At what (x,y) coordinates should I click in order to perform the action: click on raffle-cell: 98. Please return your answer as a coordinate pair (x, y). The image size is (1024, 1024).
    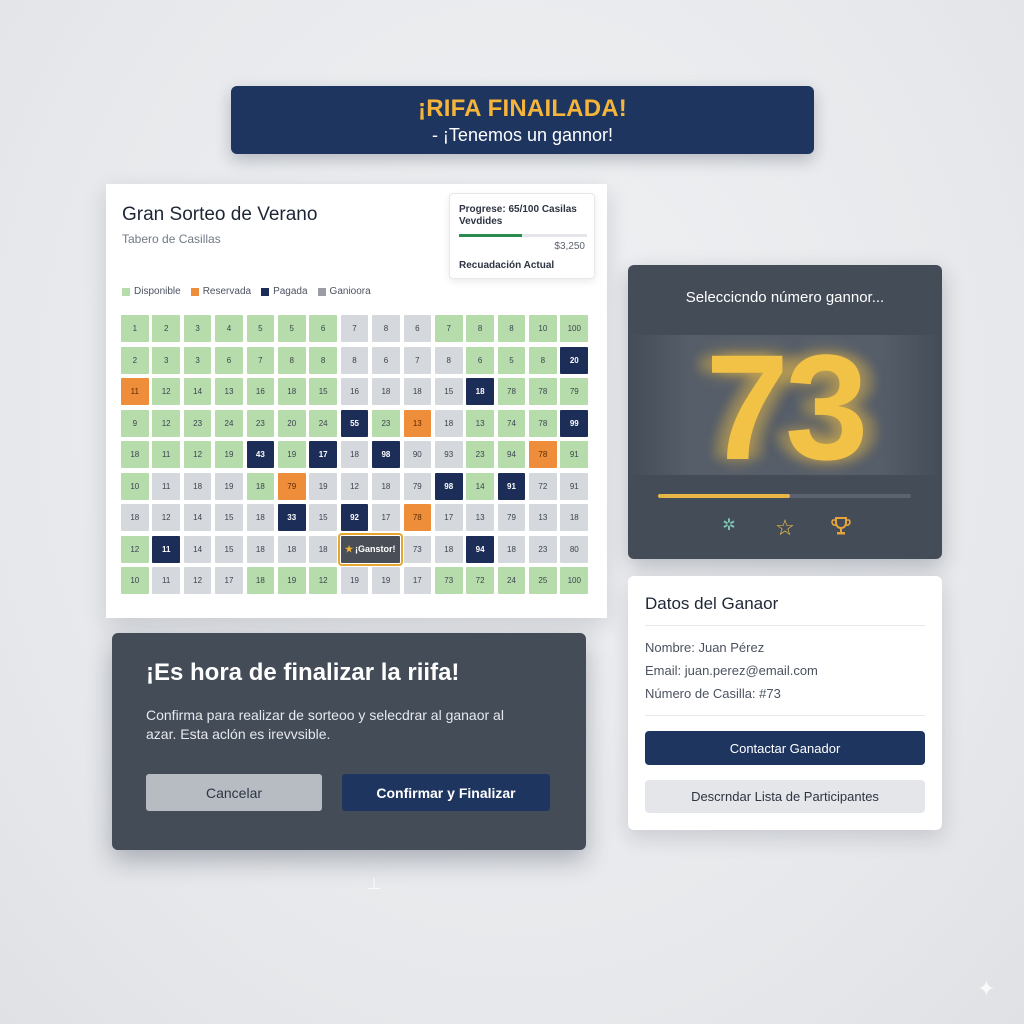
    Looking at the image, I should click on (448, 486).